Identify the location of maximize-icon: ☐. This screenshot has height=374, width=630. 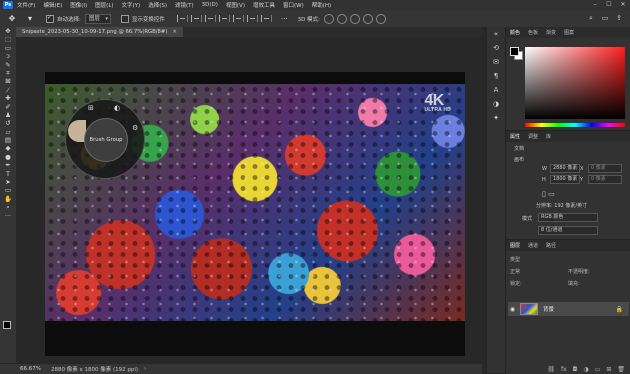
(609, 5).